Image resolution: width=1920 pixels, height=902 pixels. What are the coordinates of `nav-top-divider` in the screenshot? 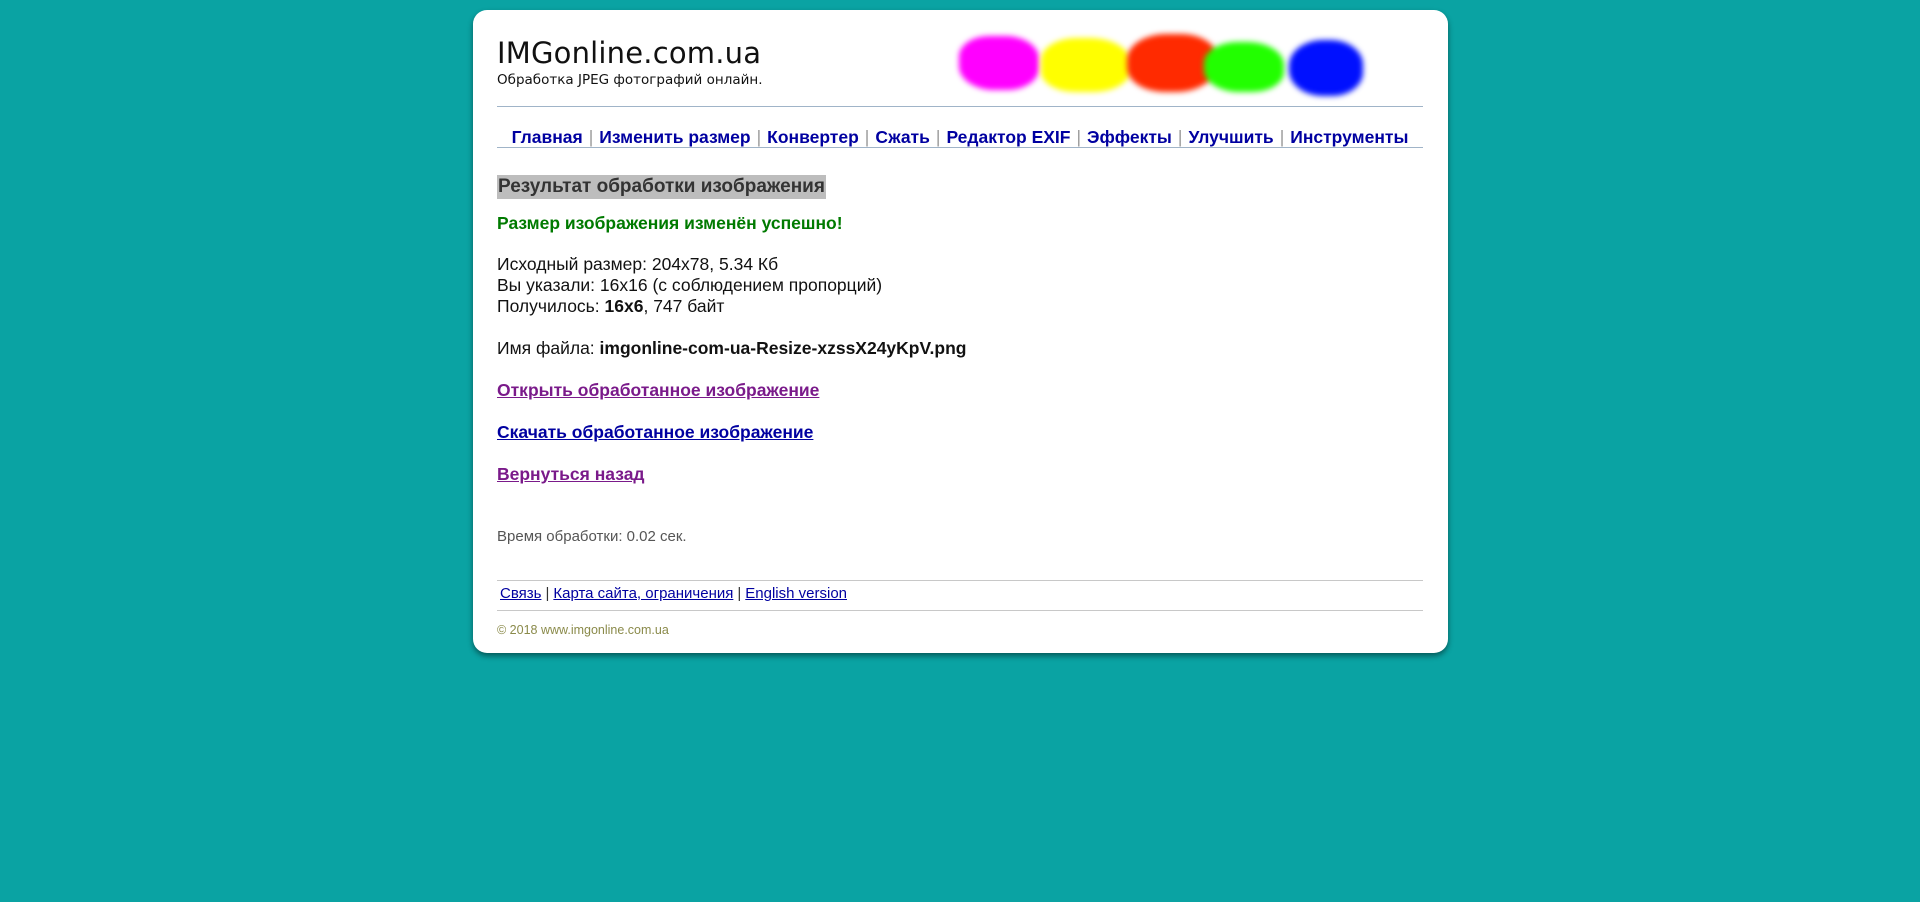 It's located at (960, 106).